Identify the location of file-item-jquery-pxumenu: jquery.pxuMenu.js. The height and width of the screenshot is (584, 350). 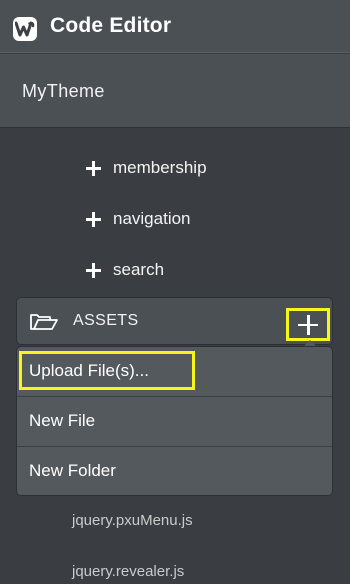
(132, 520).